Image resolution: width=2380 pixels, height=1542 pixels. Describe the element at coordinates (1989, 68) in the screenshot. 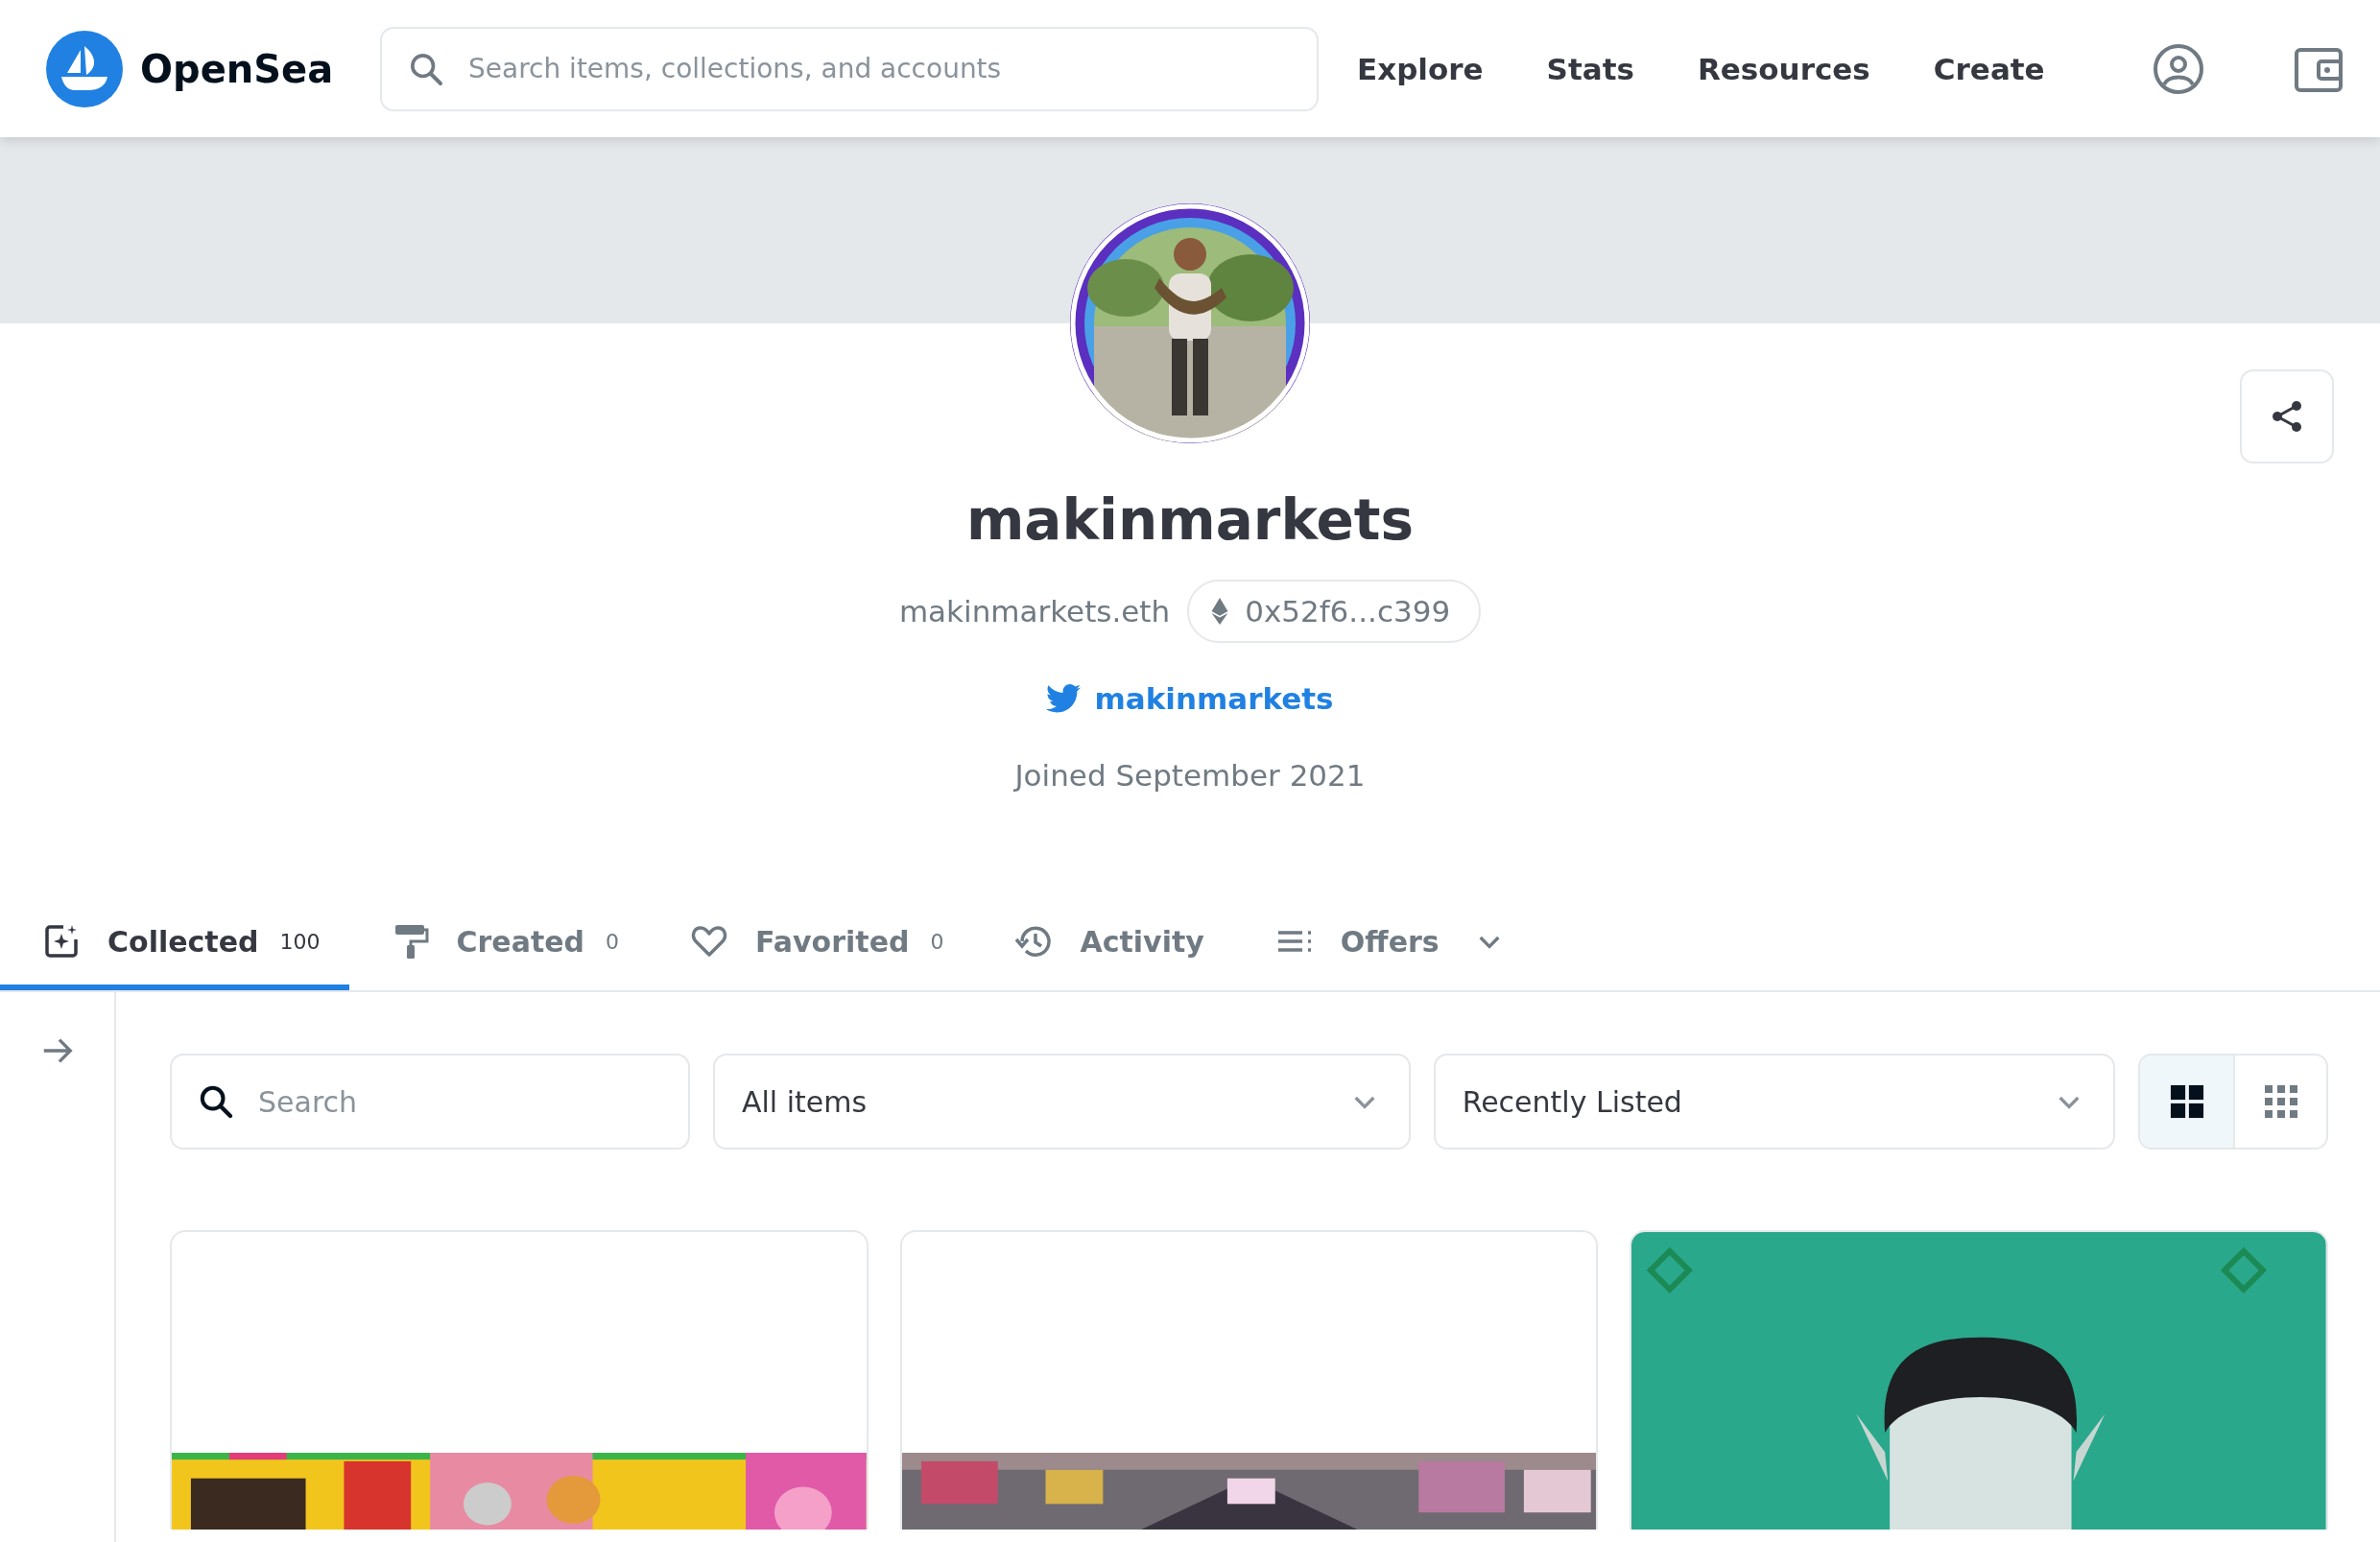

I see `nav-link: Create` at that location.